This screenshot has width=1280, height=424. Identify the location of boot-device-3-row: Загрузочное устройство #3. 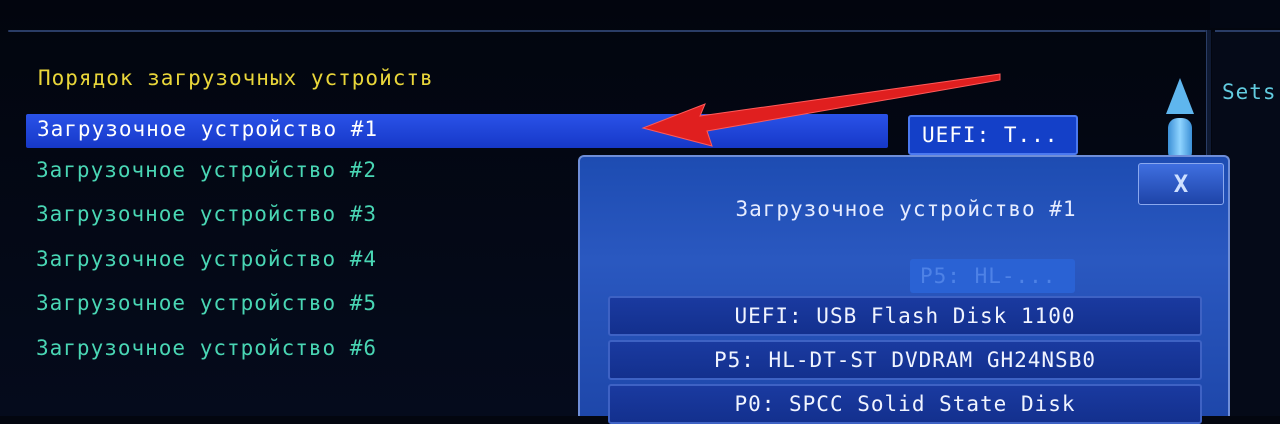
(206, 214).